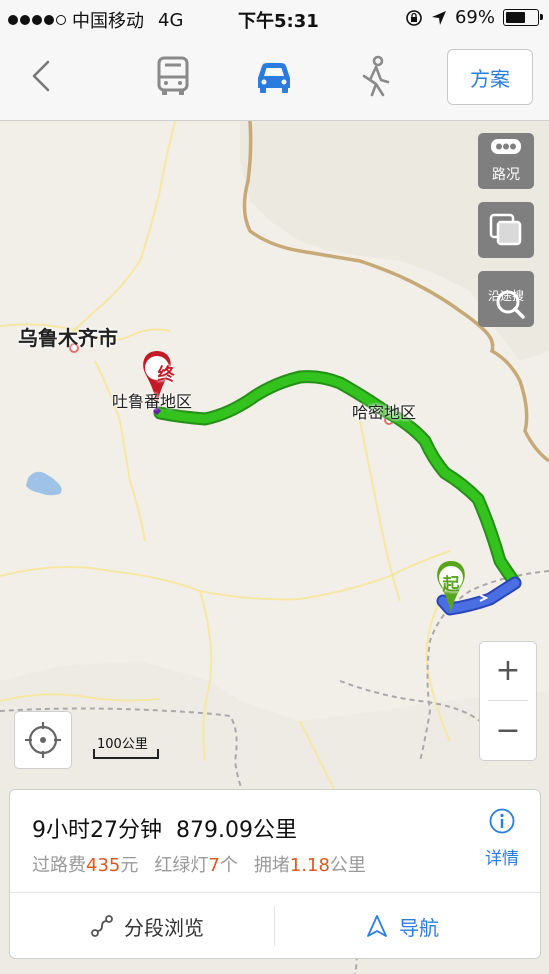 Image resolution: width=549 pixels, height=974 pixels. What do you see at coordinates (490, 77) in the screenshot?
I see `plan-button: 方案` at bounding box center [490, 77].